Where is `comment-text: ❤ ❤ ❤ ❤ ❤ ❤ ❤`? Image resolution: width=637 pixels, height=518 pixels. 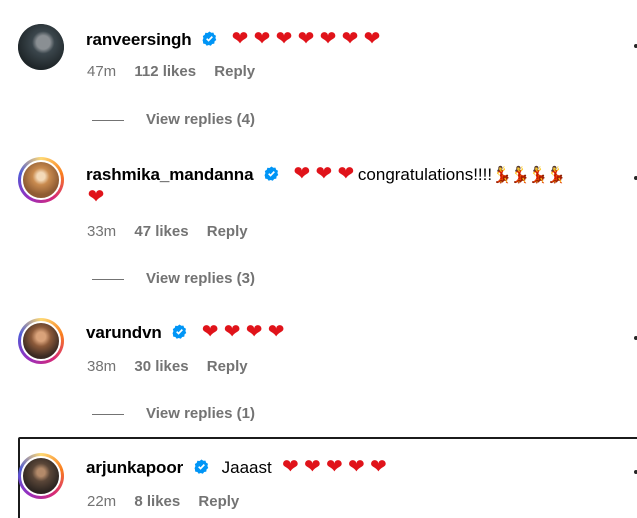
comment-text: ❤ ❤ ❤ ❤ ❤ ❤ ❤ is located at coordinates (307, 39).